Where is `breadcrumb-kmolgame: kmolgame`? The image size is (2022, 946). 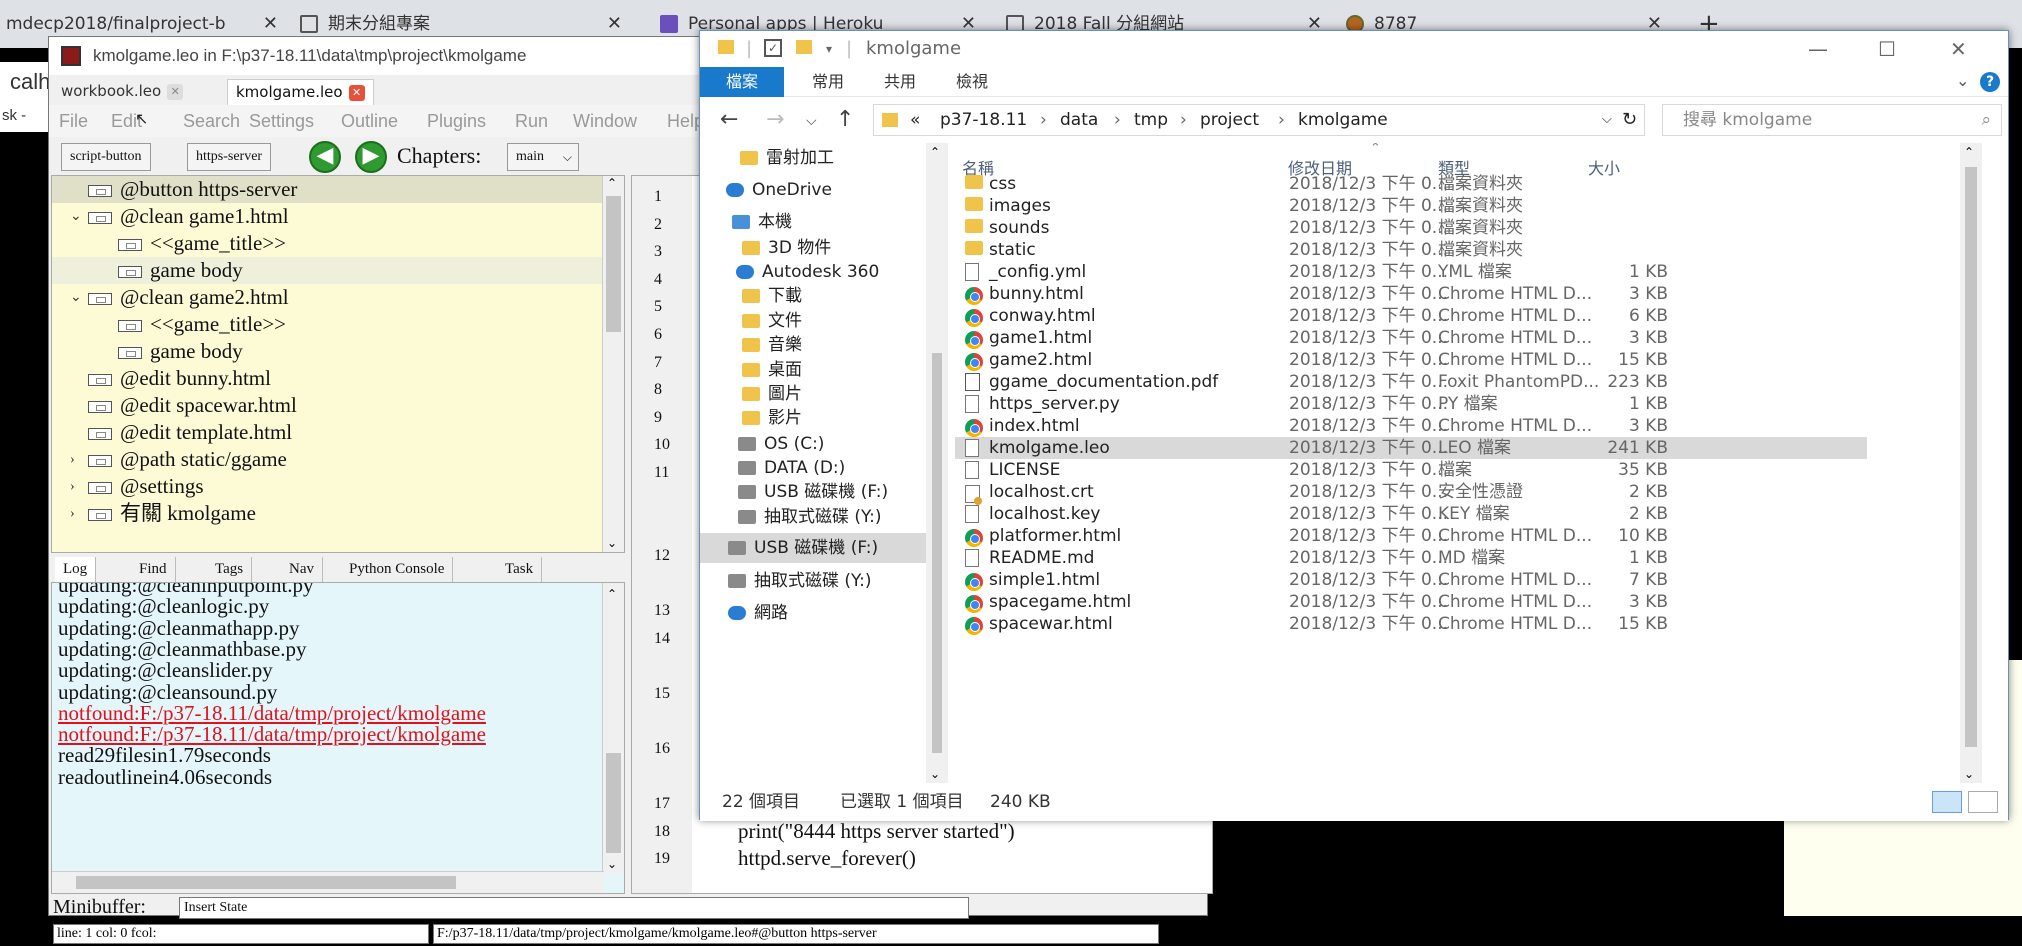
breadcrumb-kmolgame: kmolgame is located at coordinates (1343, 120).